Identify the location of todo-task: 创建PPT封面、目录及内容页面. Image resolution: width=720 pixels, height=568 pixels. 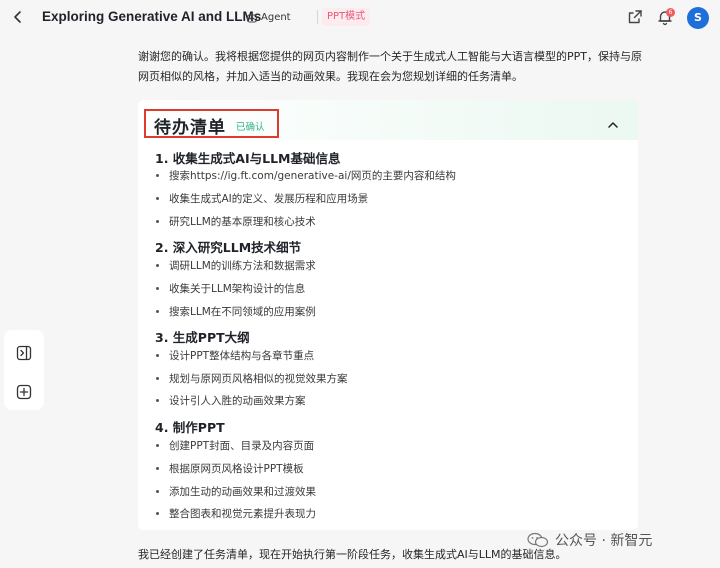
(235, 445).